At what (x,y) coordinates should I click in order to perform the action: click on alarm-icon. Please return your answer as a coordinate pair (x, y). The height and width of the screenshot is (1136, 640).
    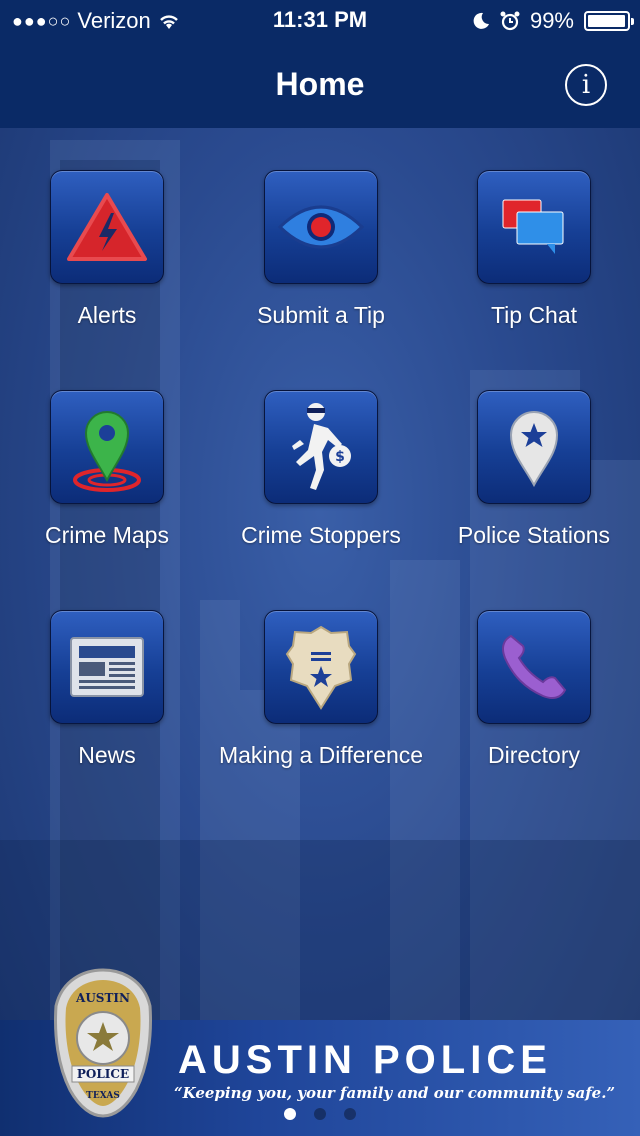
    Looking at the image, I should click on (510, 21).